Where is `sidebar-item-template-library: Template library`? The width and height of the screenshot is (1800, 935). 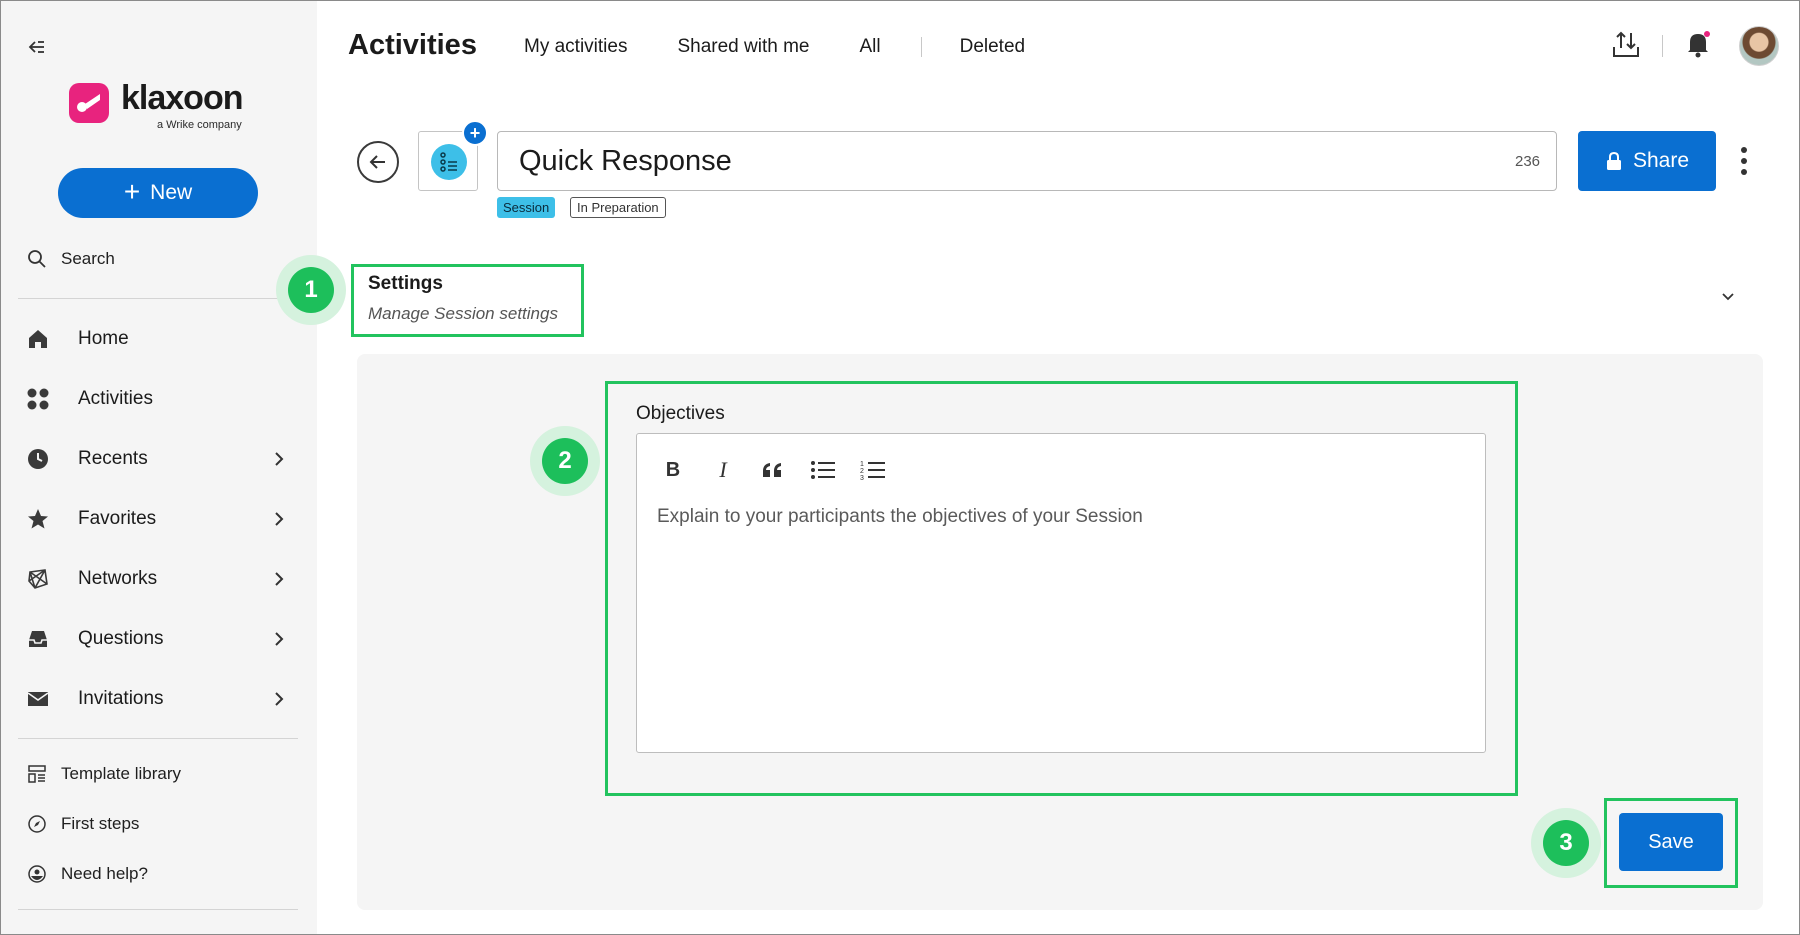
sidebar-item-template-library: Template library is located at coordinates (104, 774).